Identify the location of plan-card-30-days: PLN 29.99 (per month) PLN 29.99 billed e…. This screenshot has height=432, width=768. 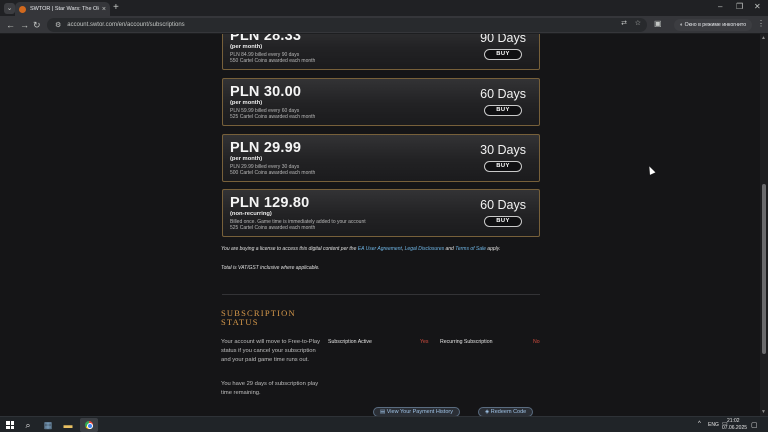
(381, 158).